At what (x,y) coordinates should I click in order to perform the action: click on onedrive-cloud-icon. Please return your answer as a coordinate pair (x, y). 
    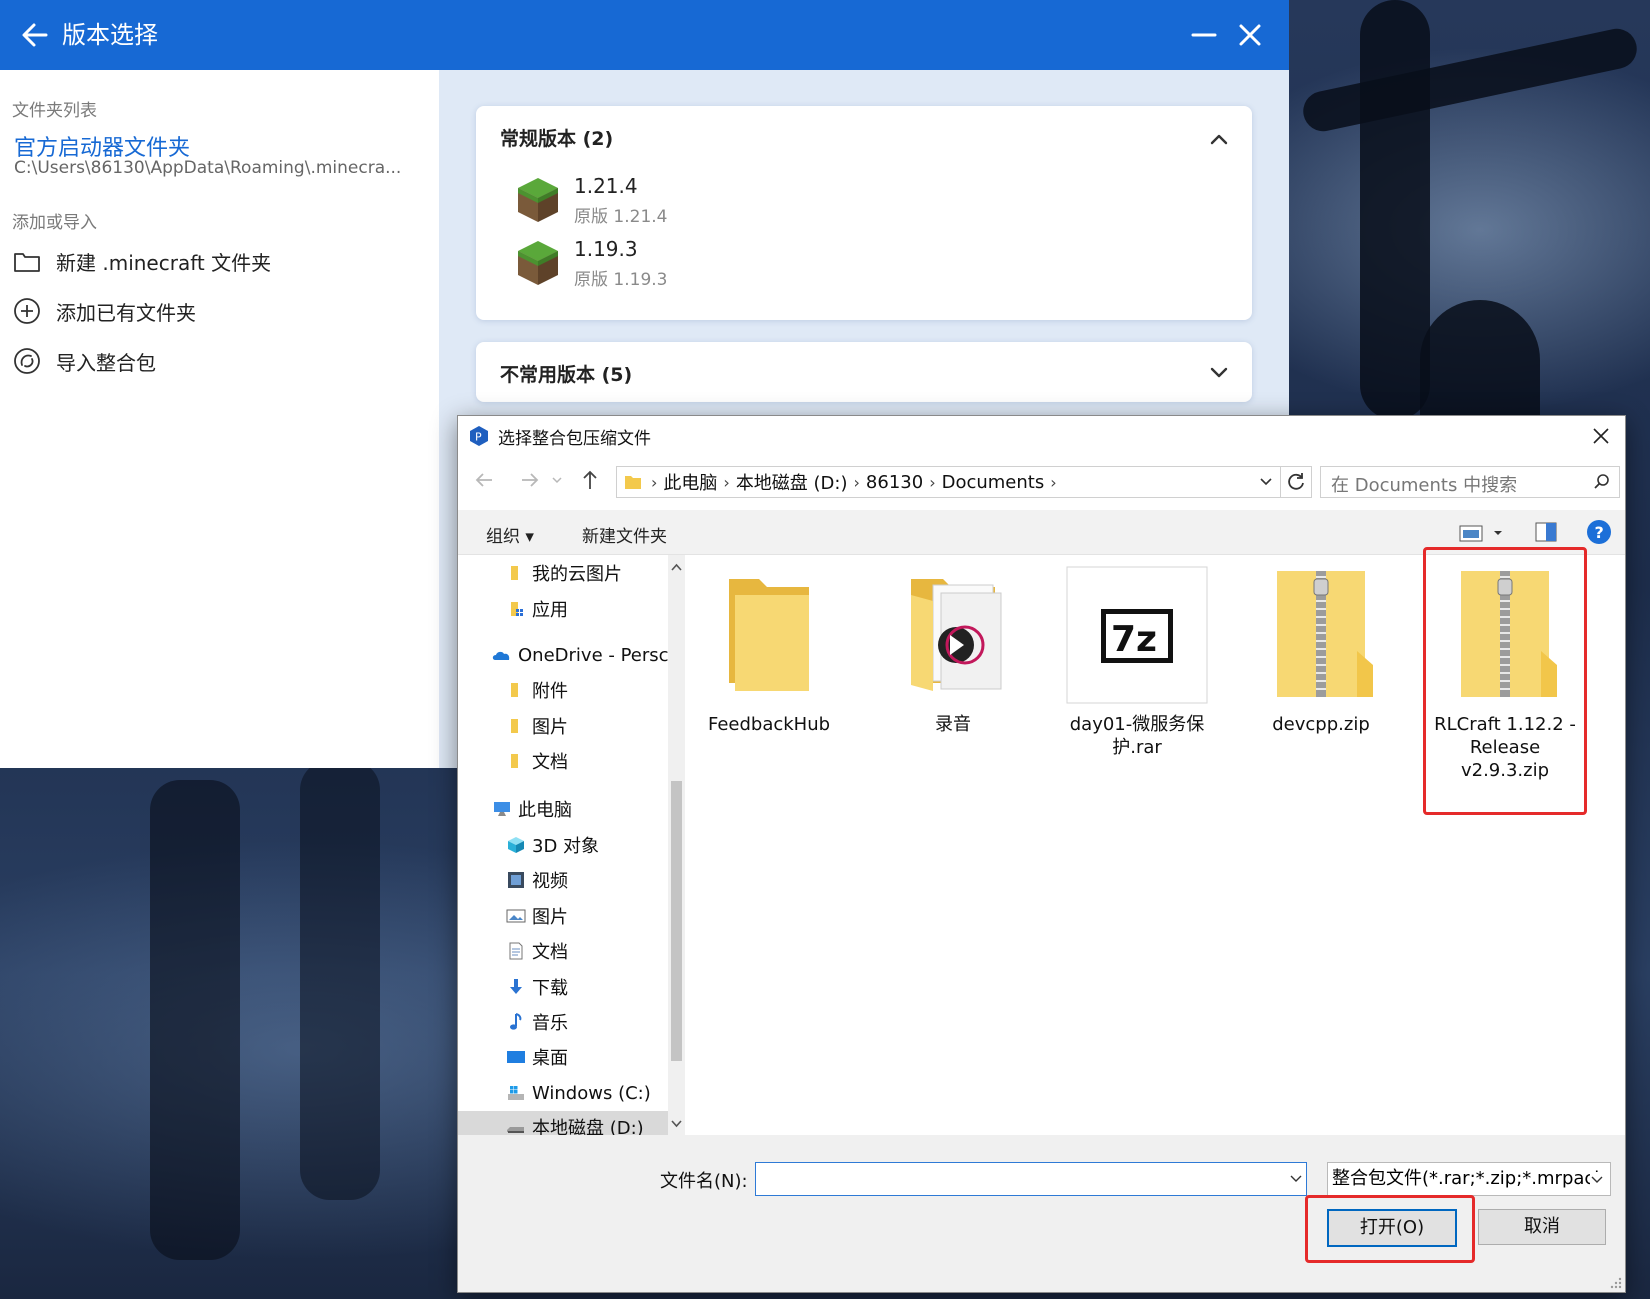
    Looking at the image, I should click on (501, 655).